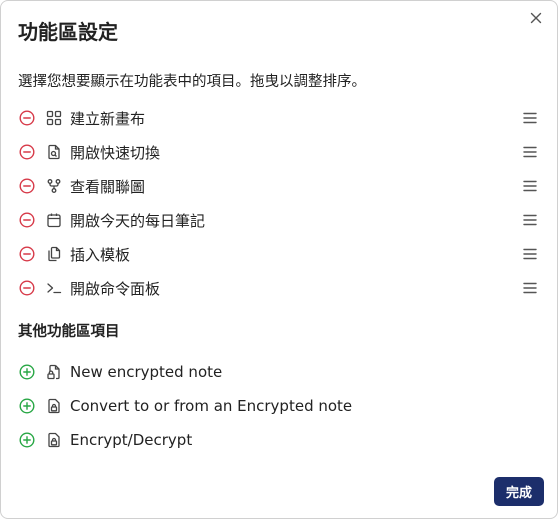  I want to click on ribbon-item-row: 開啟快速切換, so click(279, 152).